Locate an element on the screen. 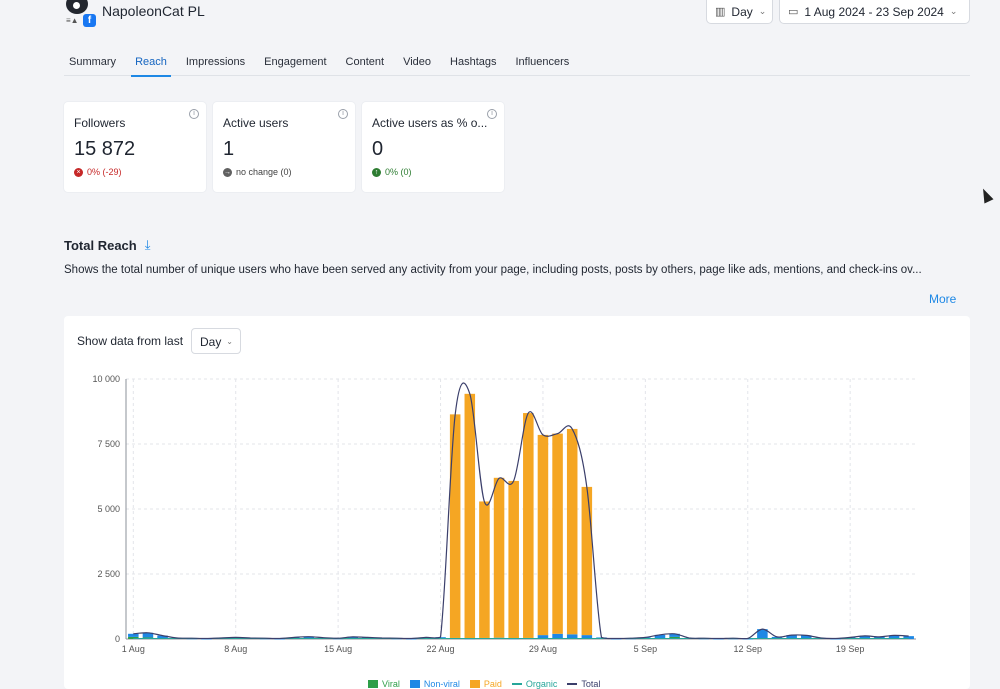  x-tick-label: 29 Aug is located at coordinates (543, 649).